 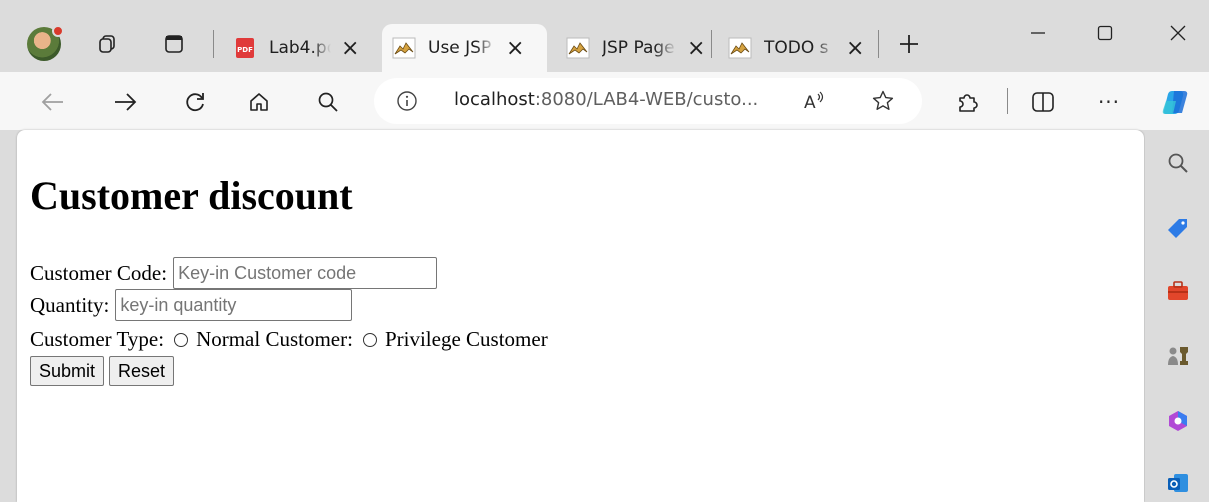 I want to click on quantity-input, so click(x=234, y=305).